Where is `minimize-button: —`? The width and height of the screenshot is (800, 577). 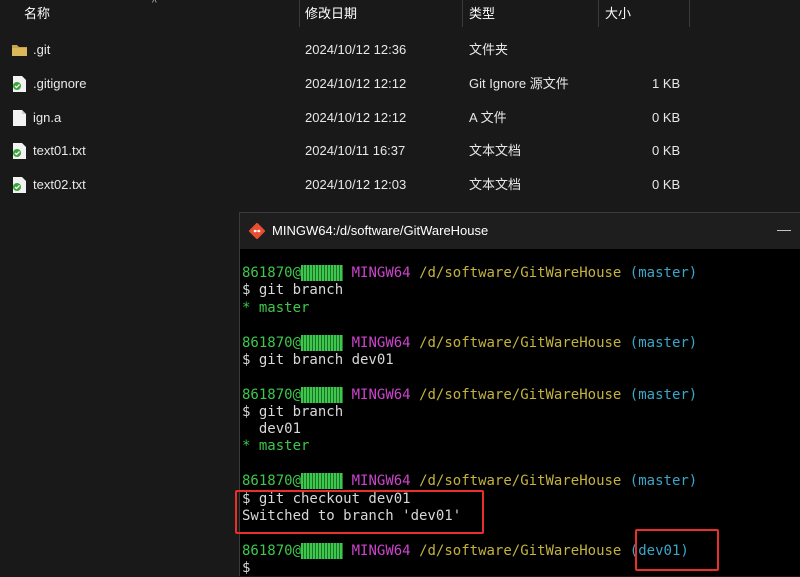 minimize-button: — is located at coordinates (784, 229).